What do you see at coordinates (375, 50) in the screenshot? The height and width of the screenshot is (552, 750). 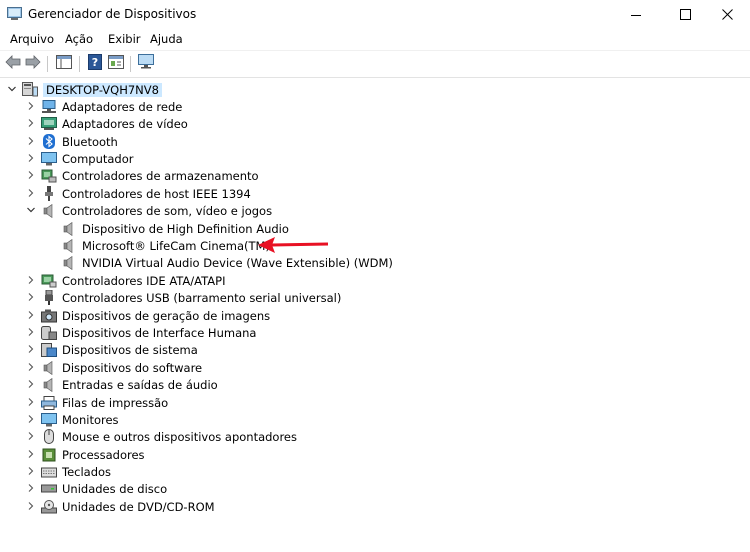 I see `menu-separator` at bounding box center [375, 50].